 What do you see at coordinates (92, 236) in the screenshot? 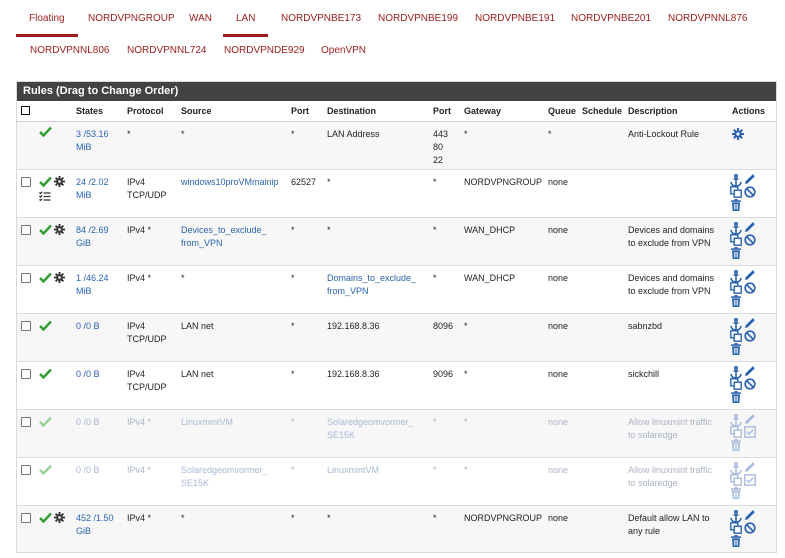
I see `states-link: 84 /2.69 GiB` at bounding box center [92, 236].